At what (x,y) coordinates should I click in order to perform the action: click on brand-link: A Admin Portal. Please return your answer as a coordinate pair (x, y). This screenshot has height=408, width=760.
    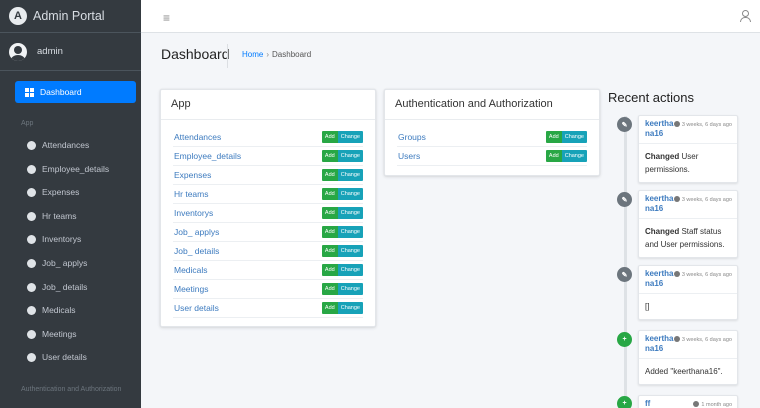
    Looking at the image, I should click on (70, 16).